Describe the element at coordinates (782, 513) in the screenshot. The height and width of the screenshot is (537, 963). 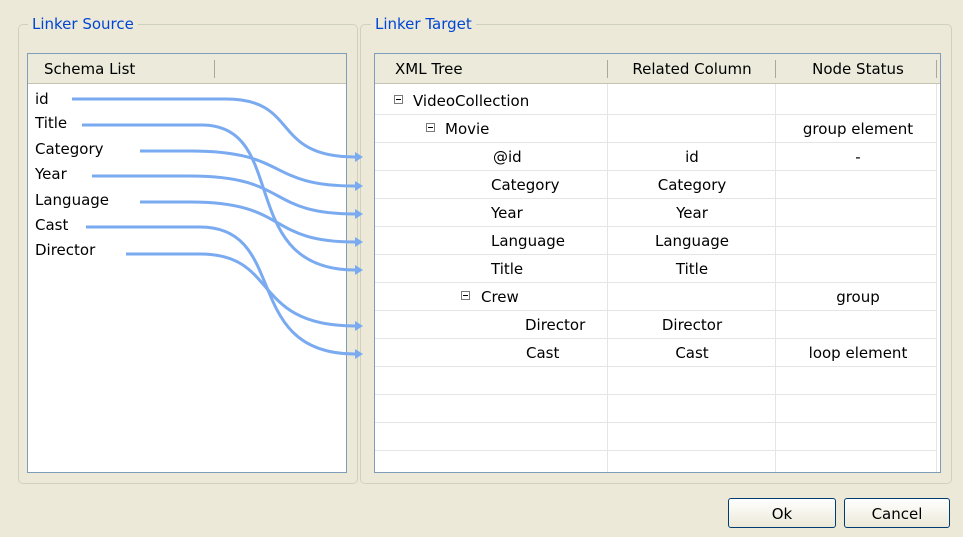
I see `ok-button: Ok` at that location.